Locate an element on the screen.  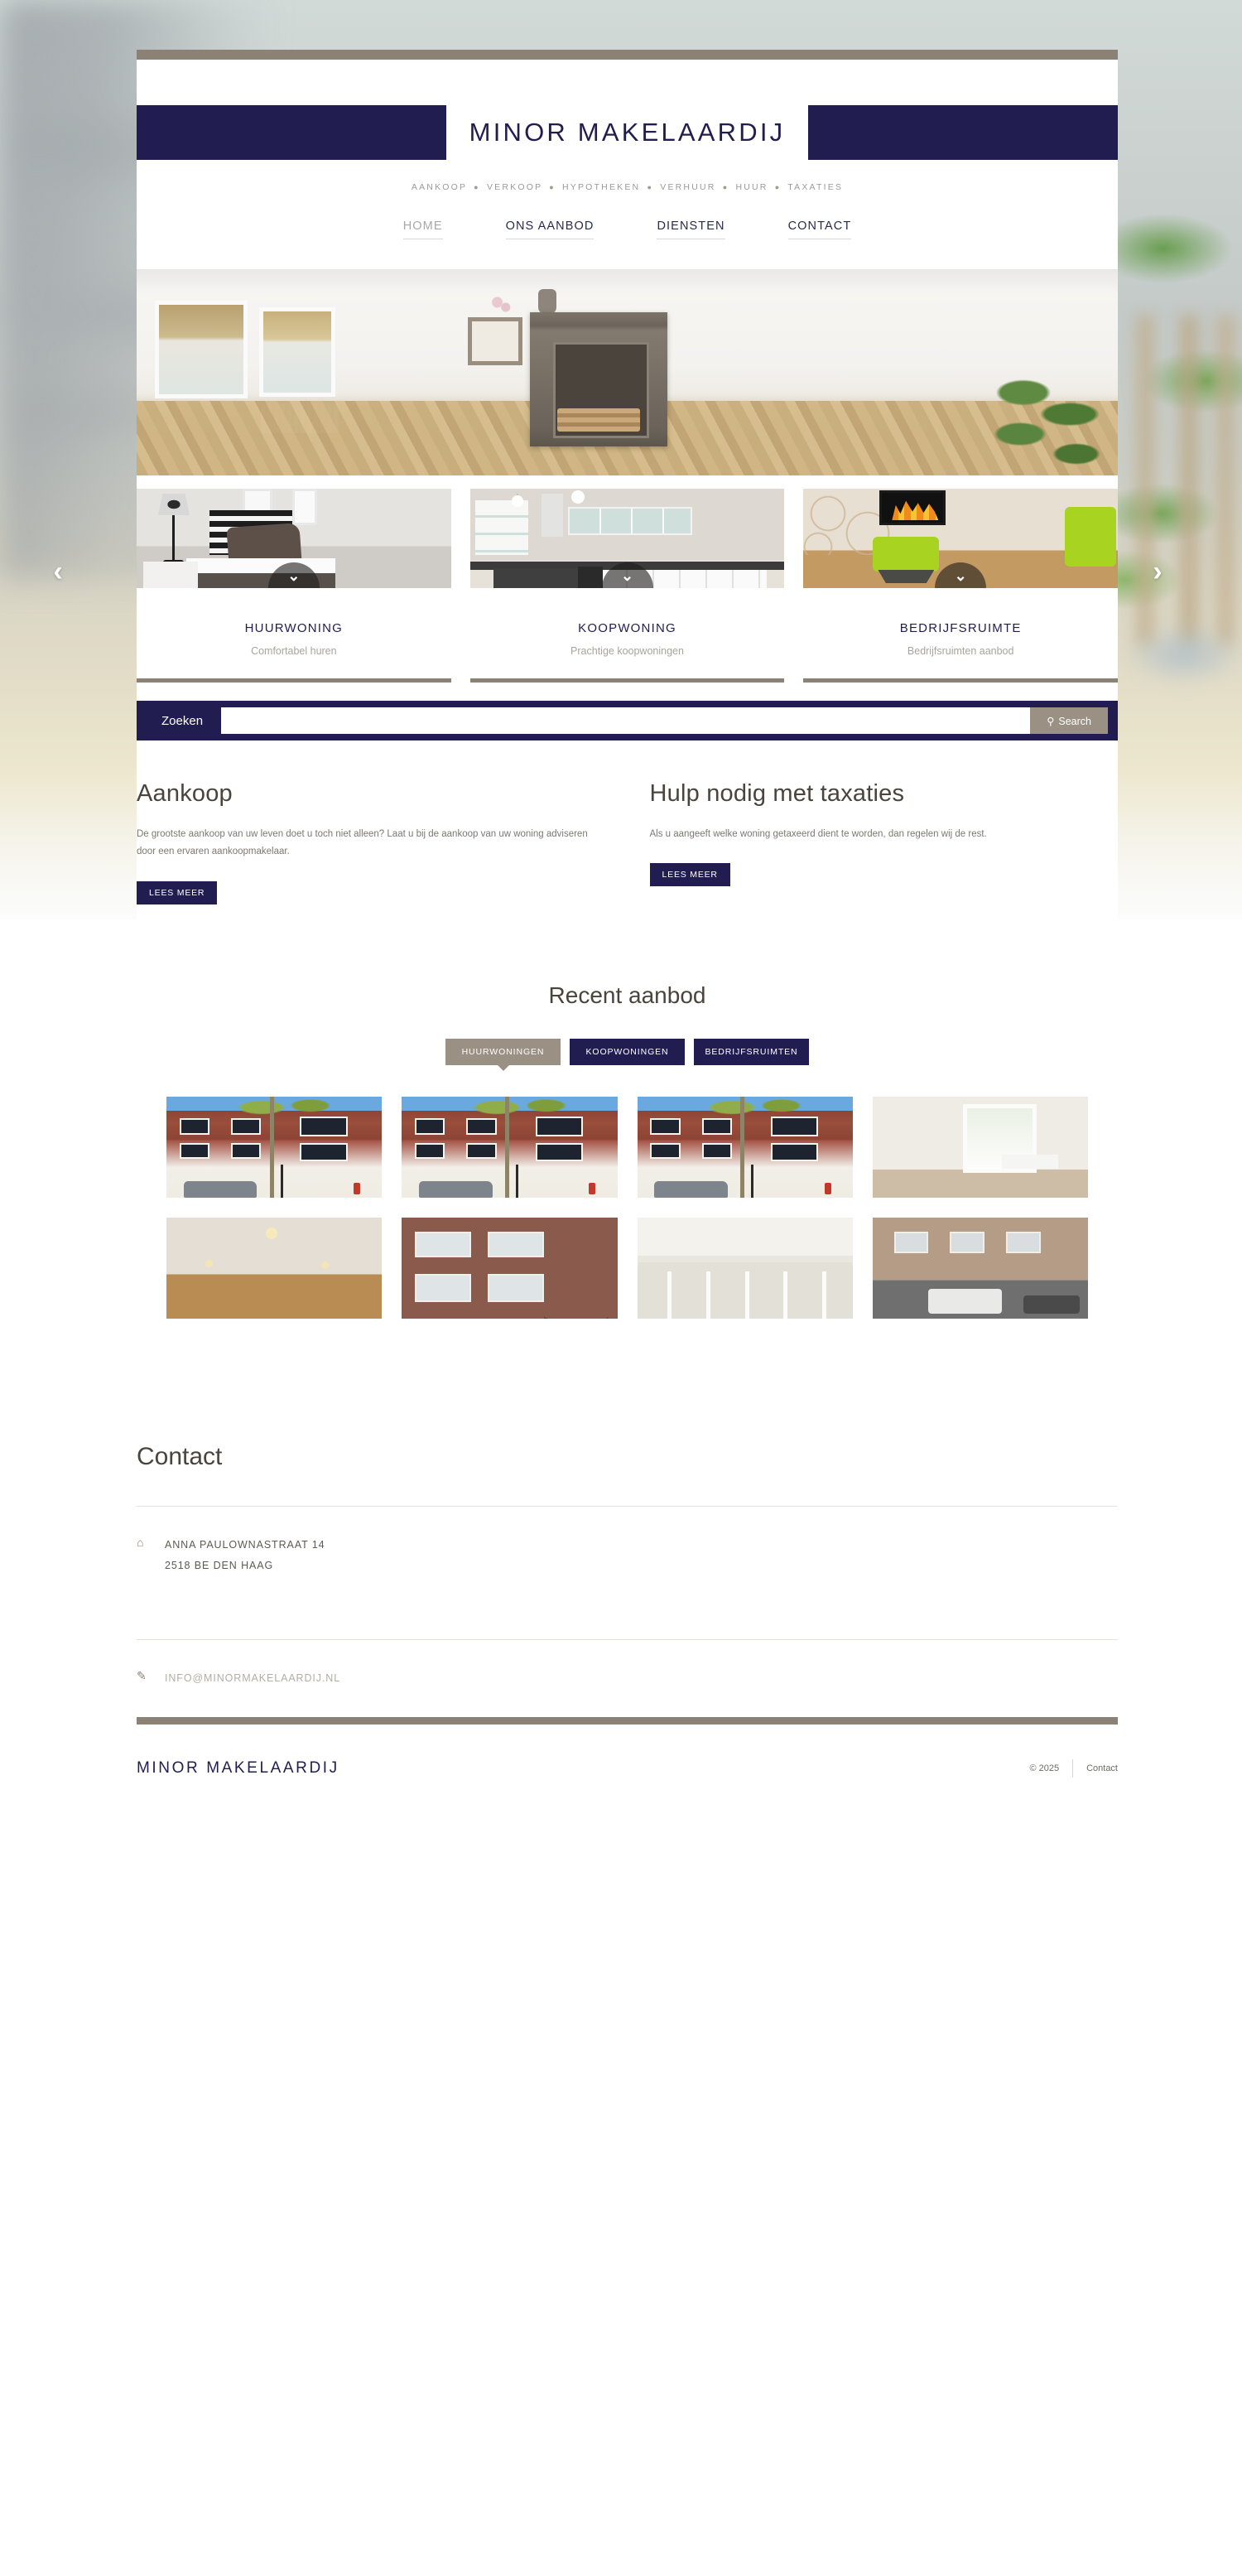
search-button-label: Search is located at coordinates (1074, 721).